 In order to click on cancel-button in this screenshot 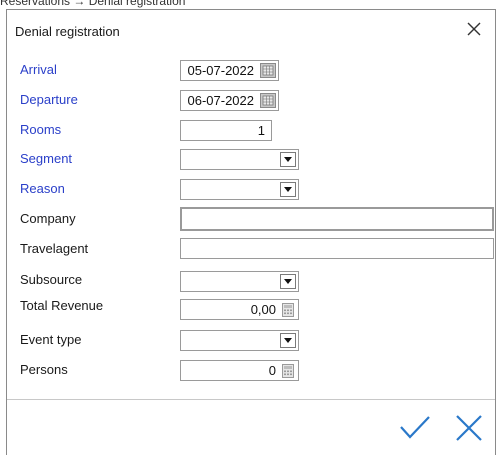, I will do `click(469, 428)`.